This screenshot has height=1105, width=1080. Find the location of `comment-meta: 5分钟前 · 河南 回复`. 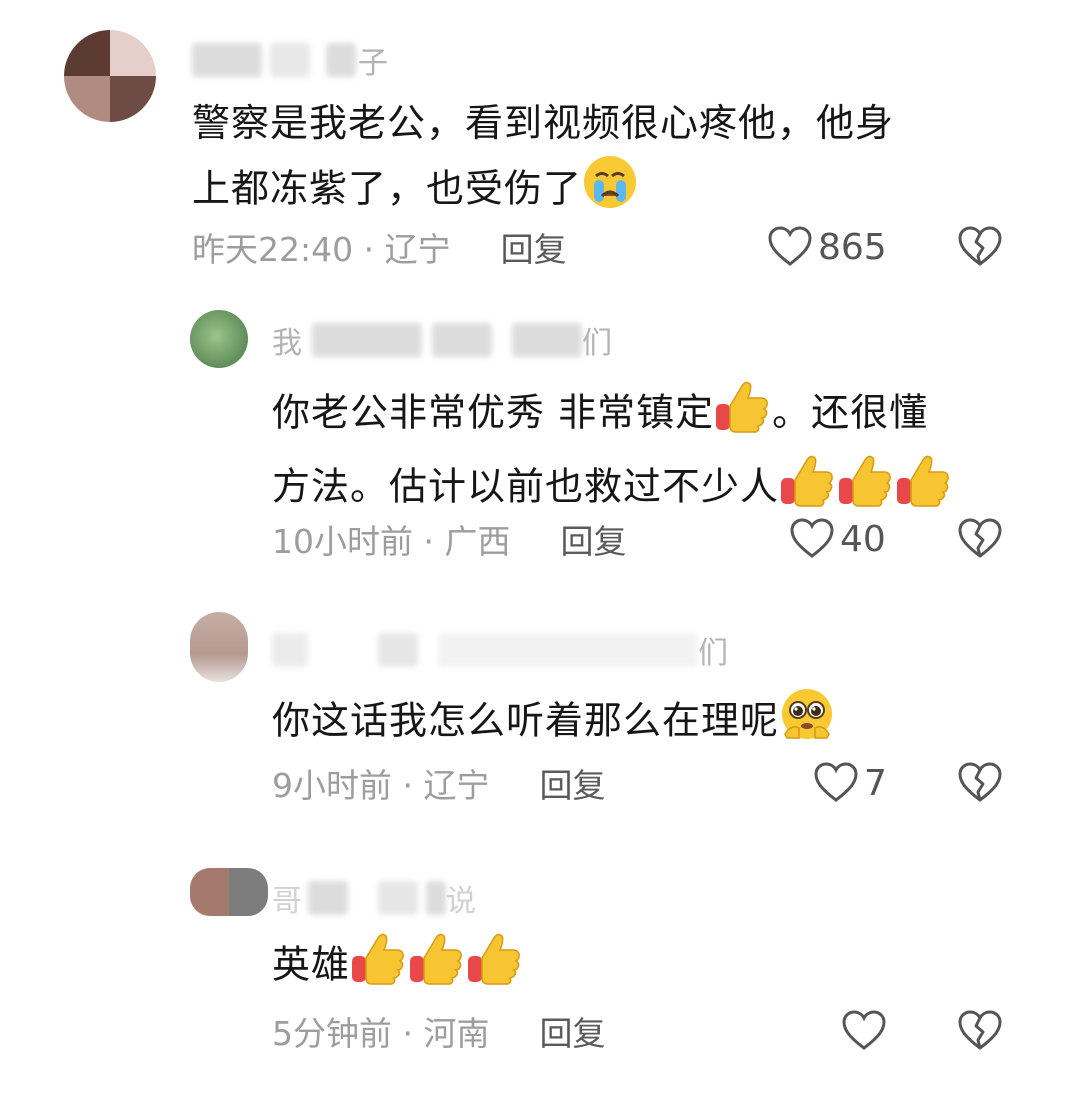

comment-meta: 5分钟前 · 河南 回复 is located at coordinates (438, 1031).